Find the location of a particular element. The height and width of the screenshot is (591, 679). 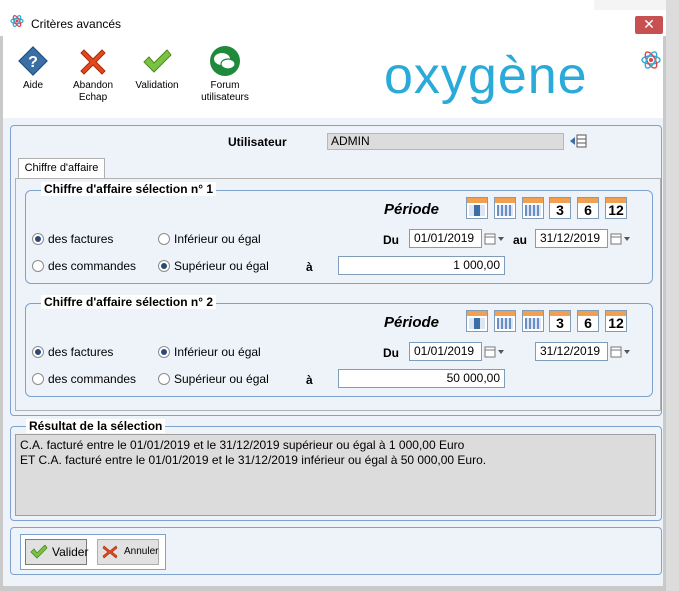

window-title: Critères avancés is located at coordinates (76, 24).